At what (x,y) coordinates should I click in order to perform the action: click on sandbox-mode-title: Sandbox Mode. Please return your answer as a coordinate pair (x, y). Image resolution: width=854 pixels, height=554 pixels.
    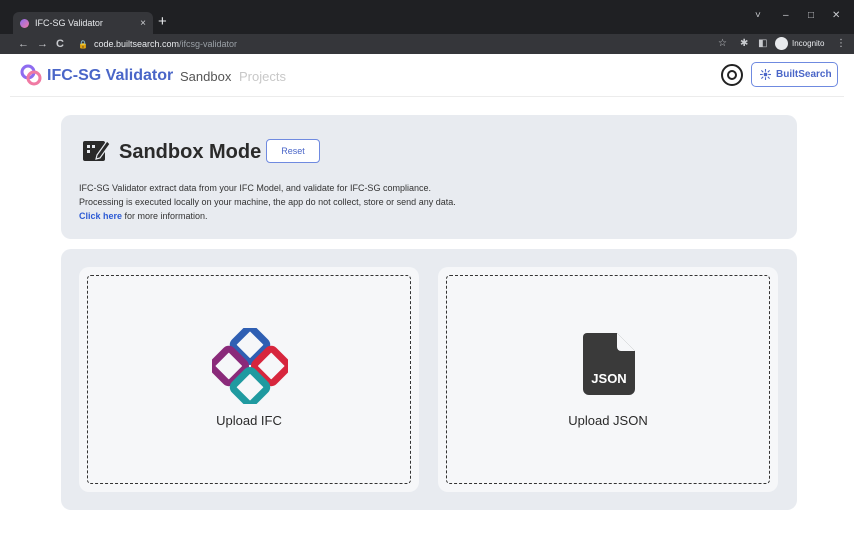
    Looking at the image, I should click on (190, 152).